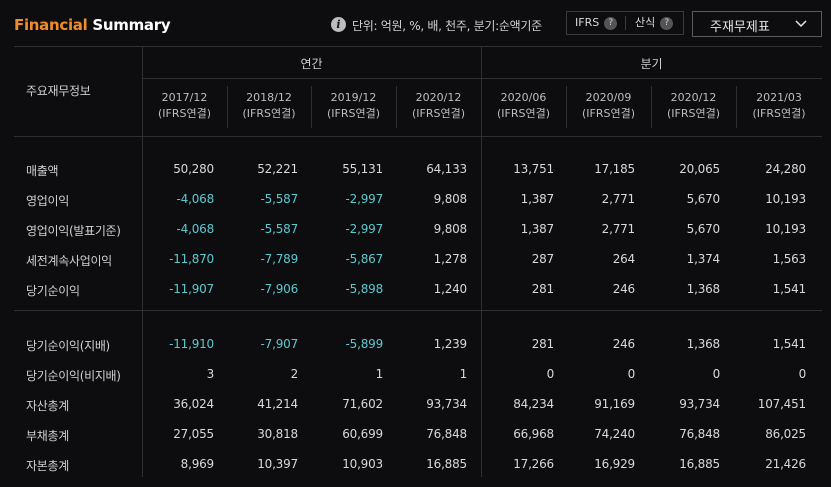 Image resolution: width=831 pixels, height=487 pixels. Describe the element at coordinates (785, 169) in the screenshot. I see `row-value: 24,280` at that location.